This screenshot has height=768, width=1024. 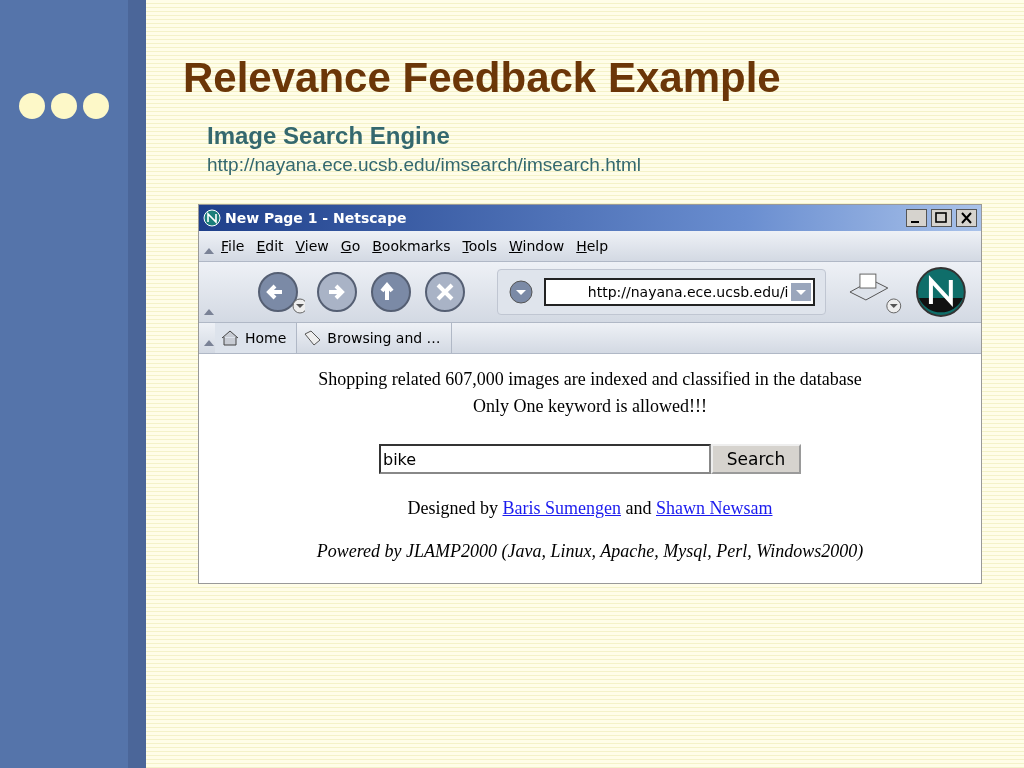 What do you see at coordinates (966, 218) in the screenshot?
I see `close-button` at bounding box center [966, 218].